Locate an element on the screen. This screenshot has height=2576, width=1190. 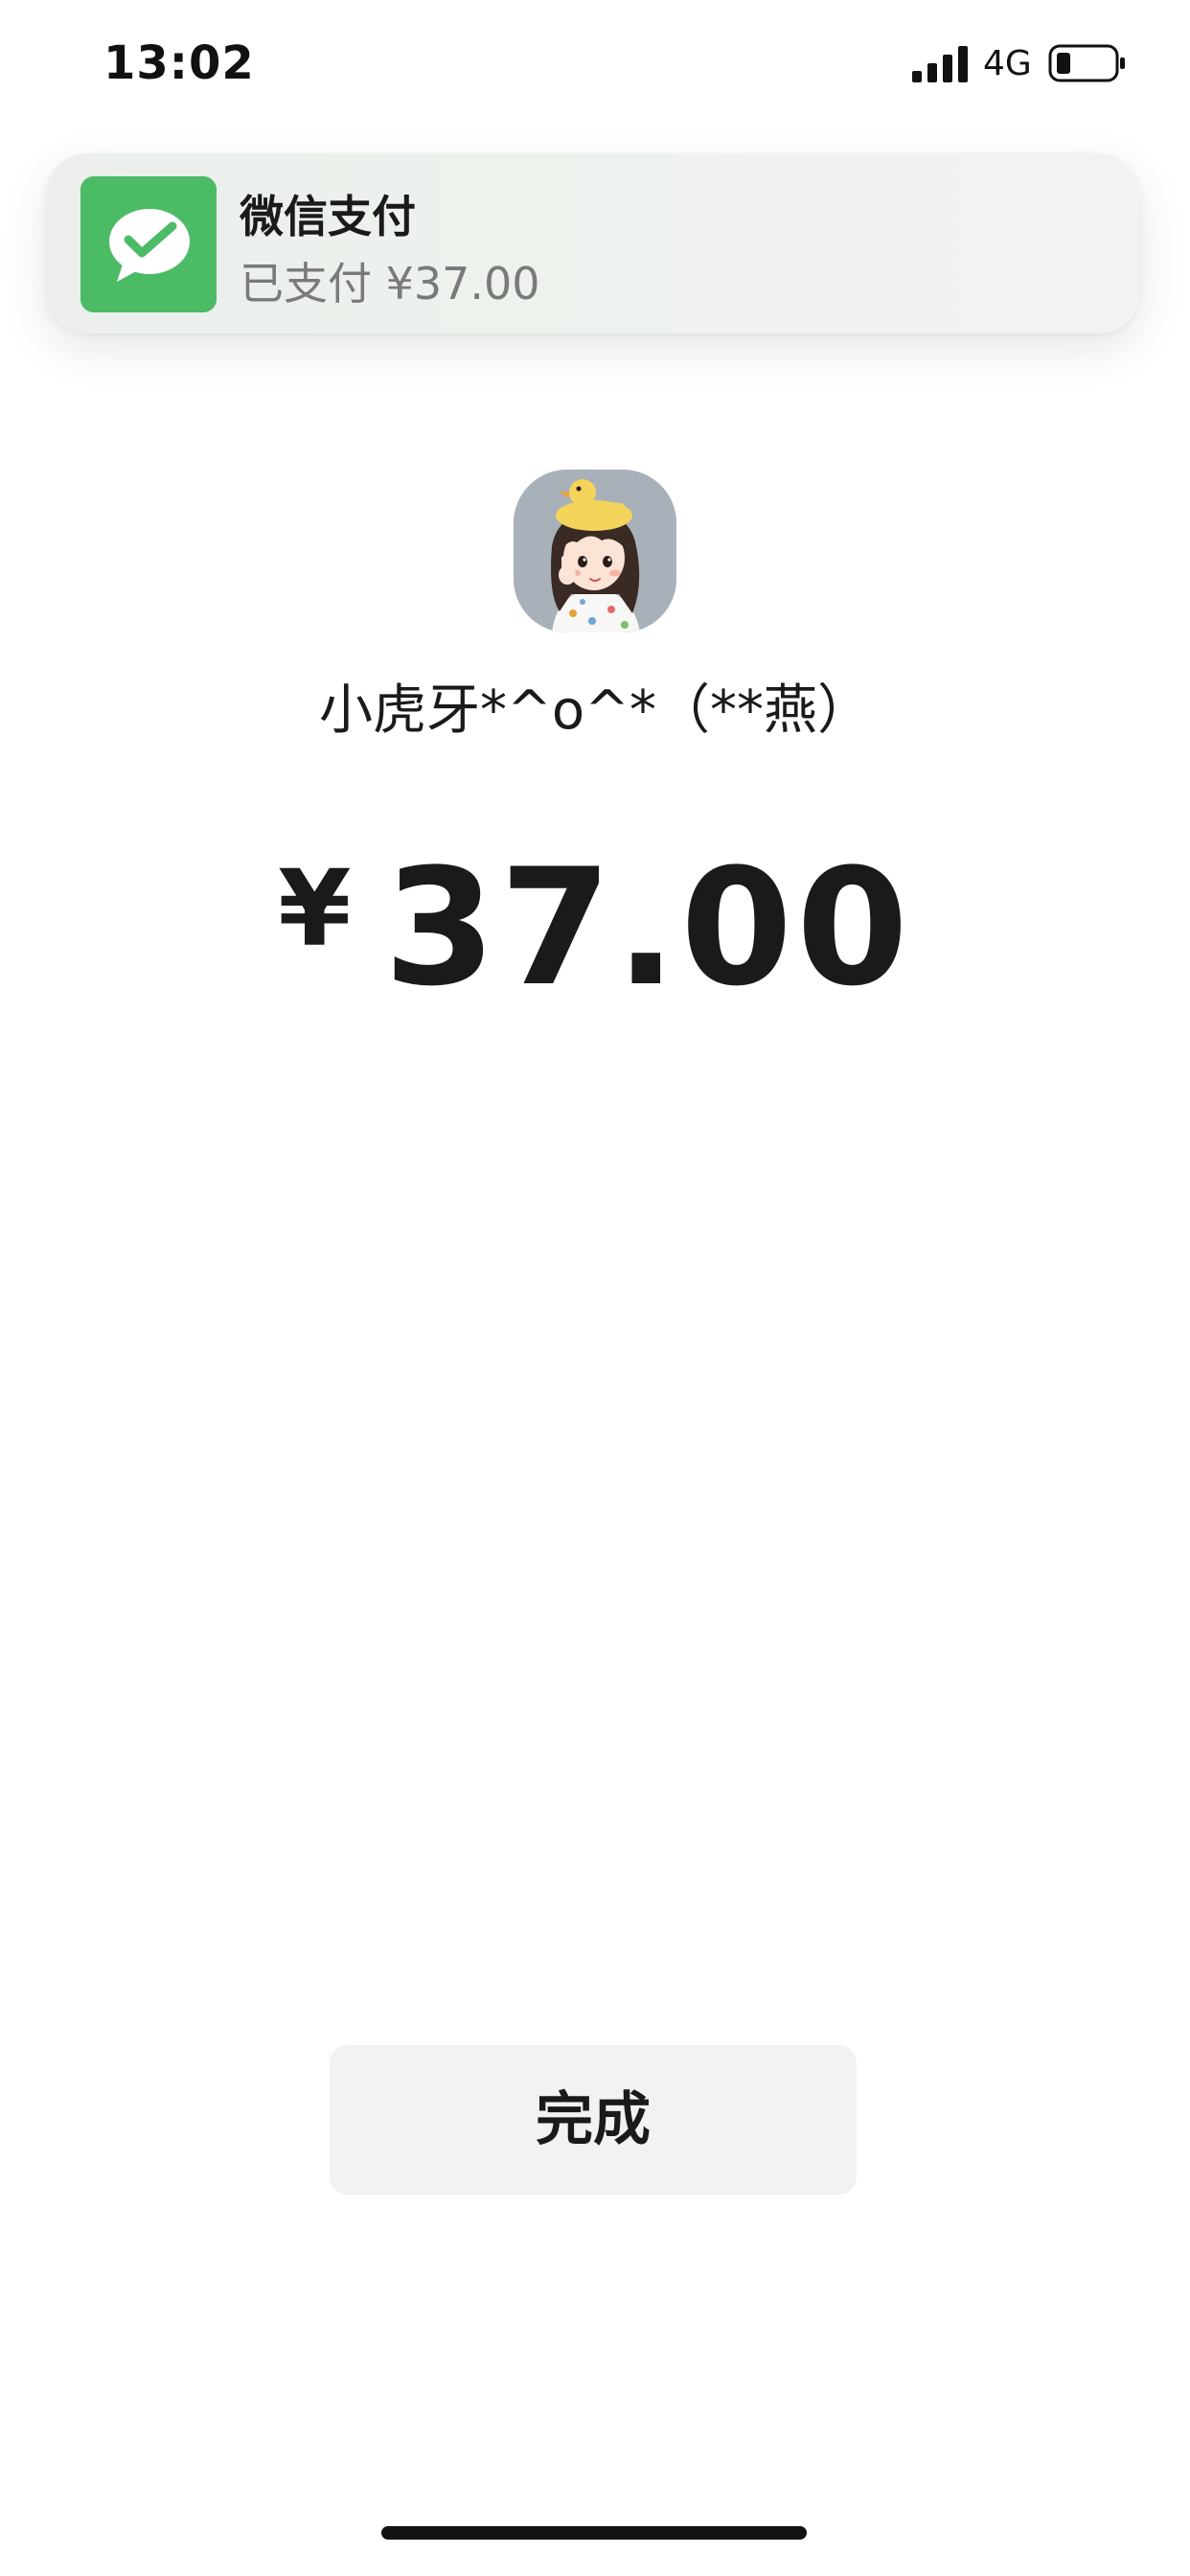
amount-value: 37.00 is located at coordinates (648, 928).